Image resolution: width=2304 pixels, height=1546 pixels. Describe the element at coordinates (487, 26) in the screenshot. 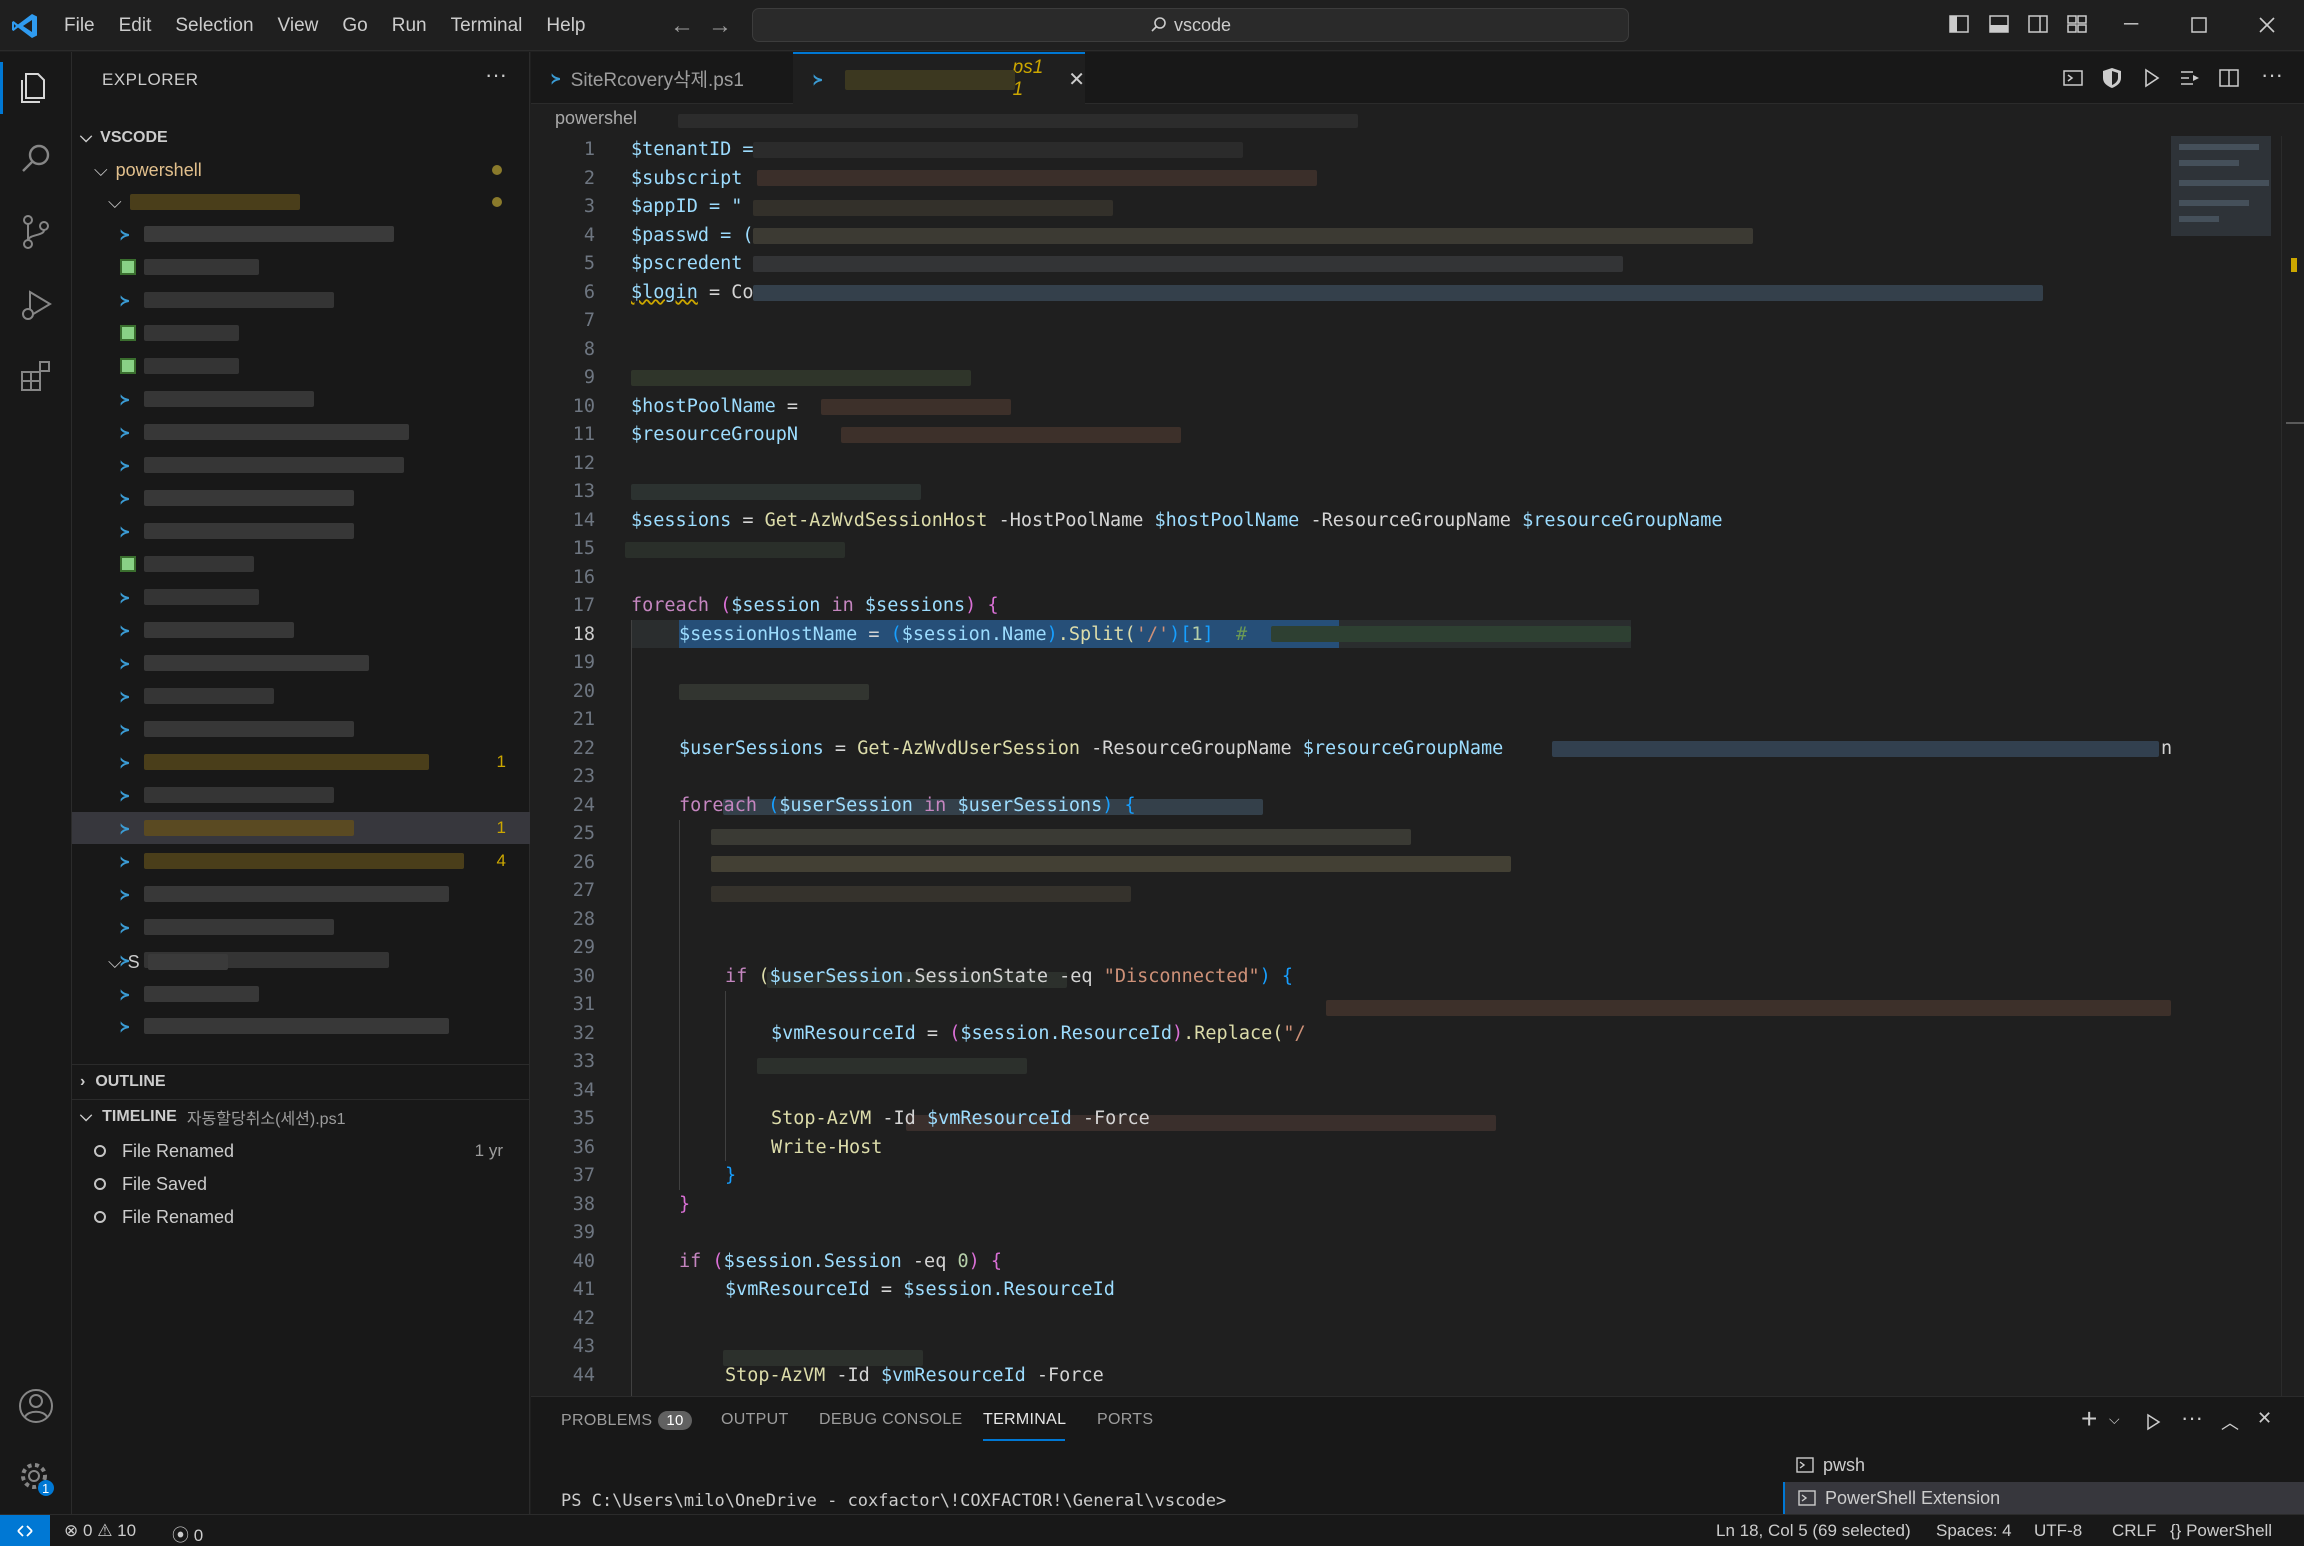

I see `menu-terminal: Terminal` at that location.